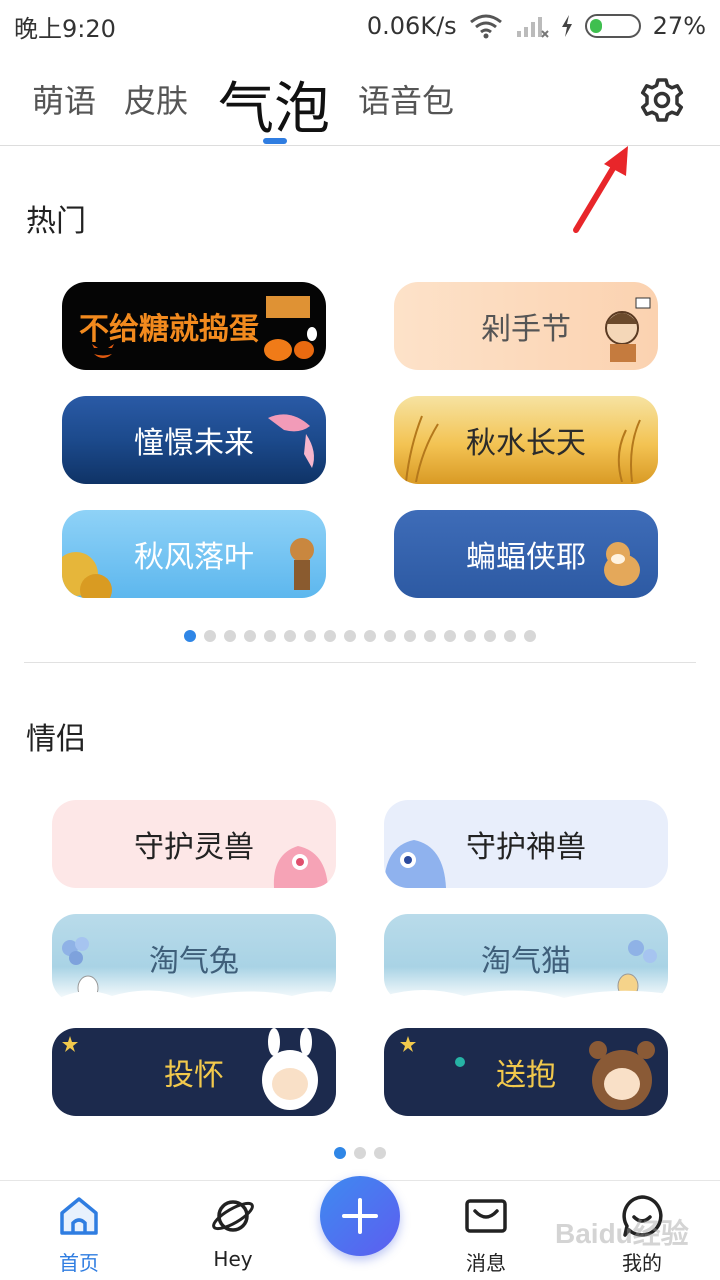 The height and width of the screenshot is (1280, 720). Describe the element at coordinates (56, 739) in the screenshot. I see `section-title-couple: 情侣` at that location.